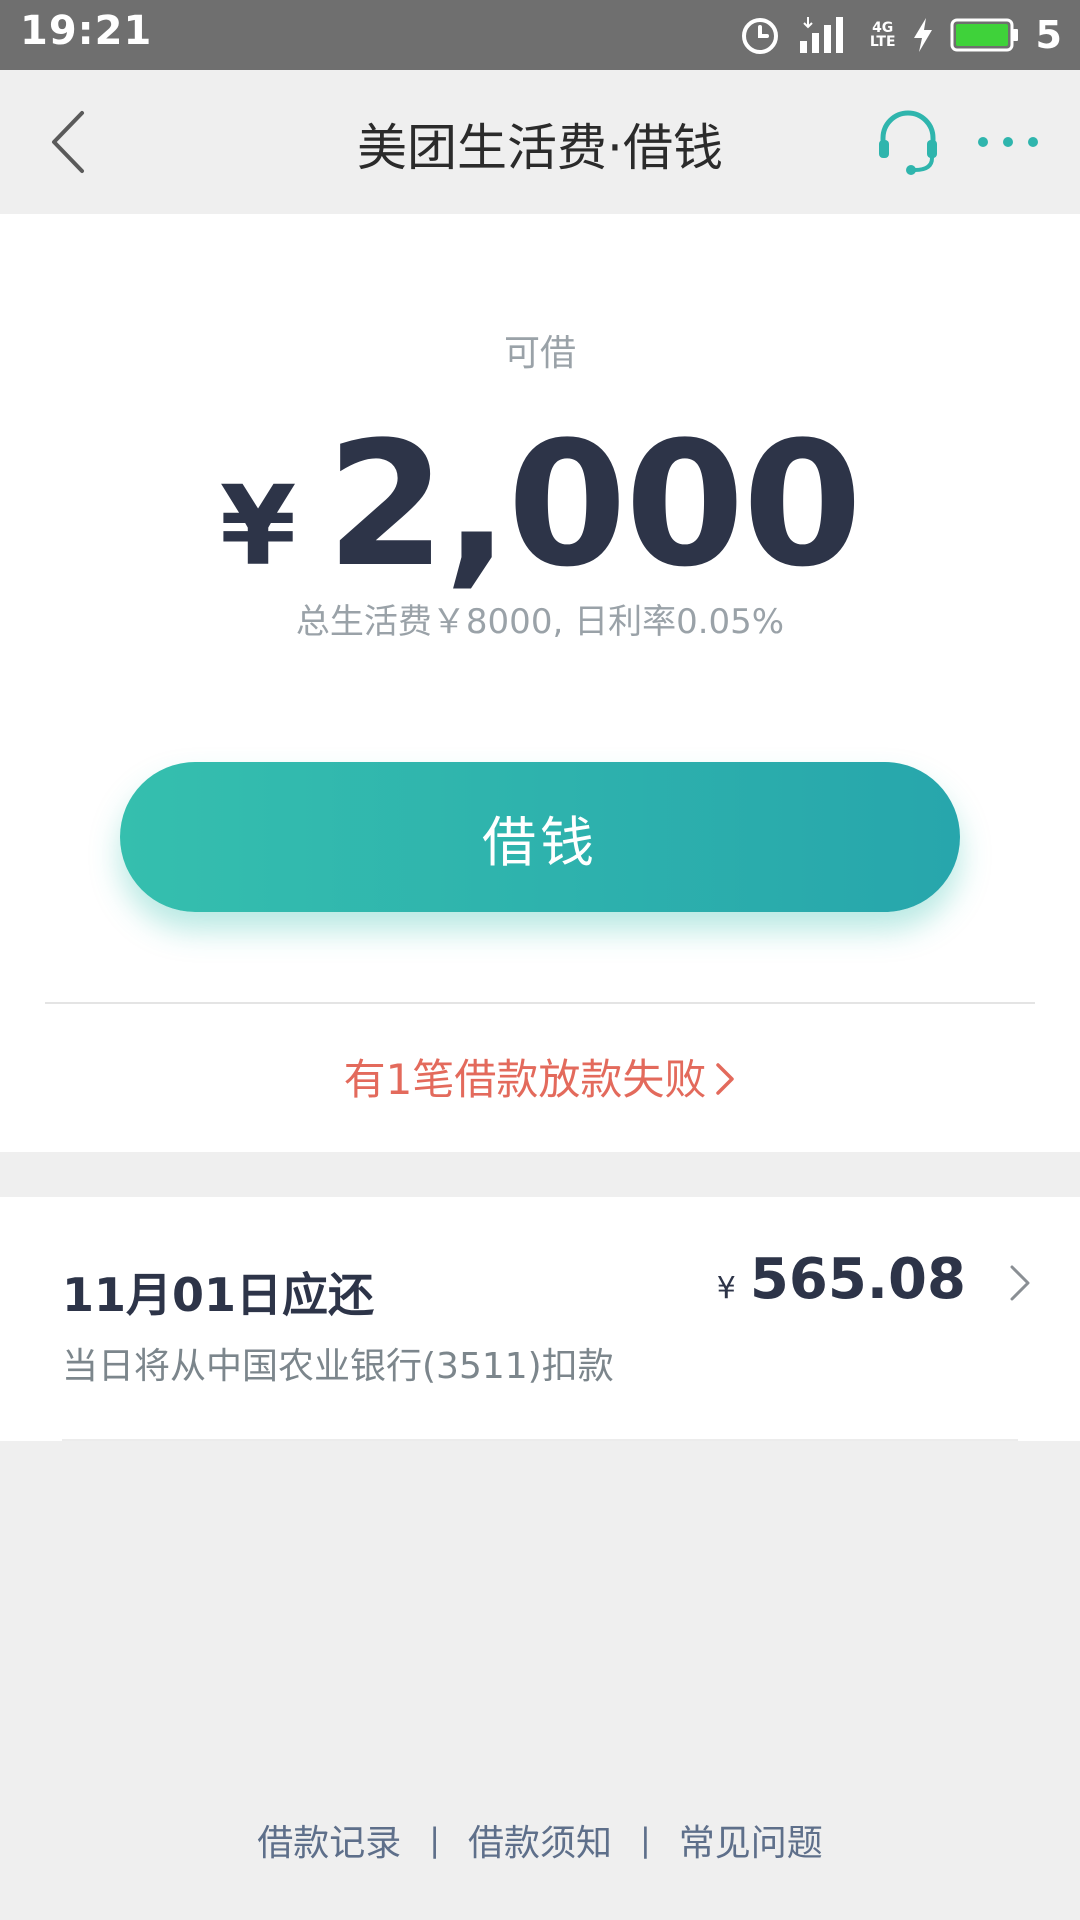  What do you see at coordinates (540, 35) in the screenshot?
I see `status-bar: 19:21 4G LTE 5` at bounding box center [540, 35].